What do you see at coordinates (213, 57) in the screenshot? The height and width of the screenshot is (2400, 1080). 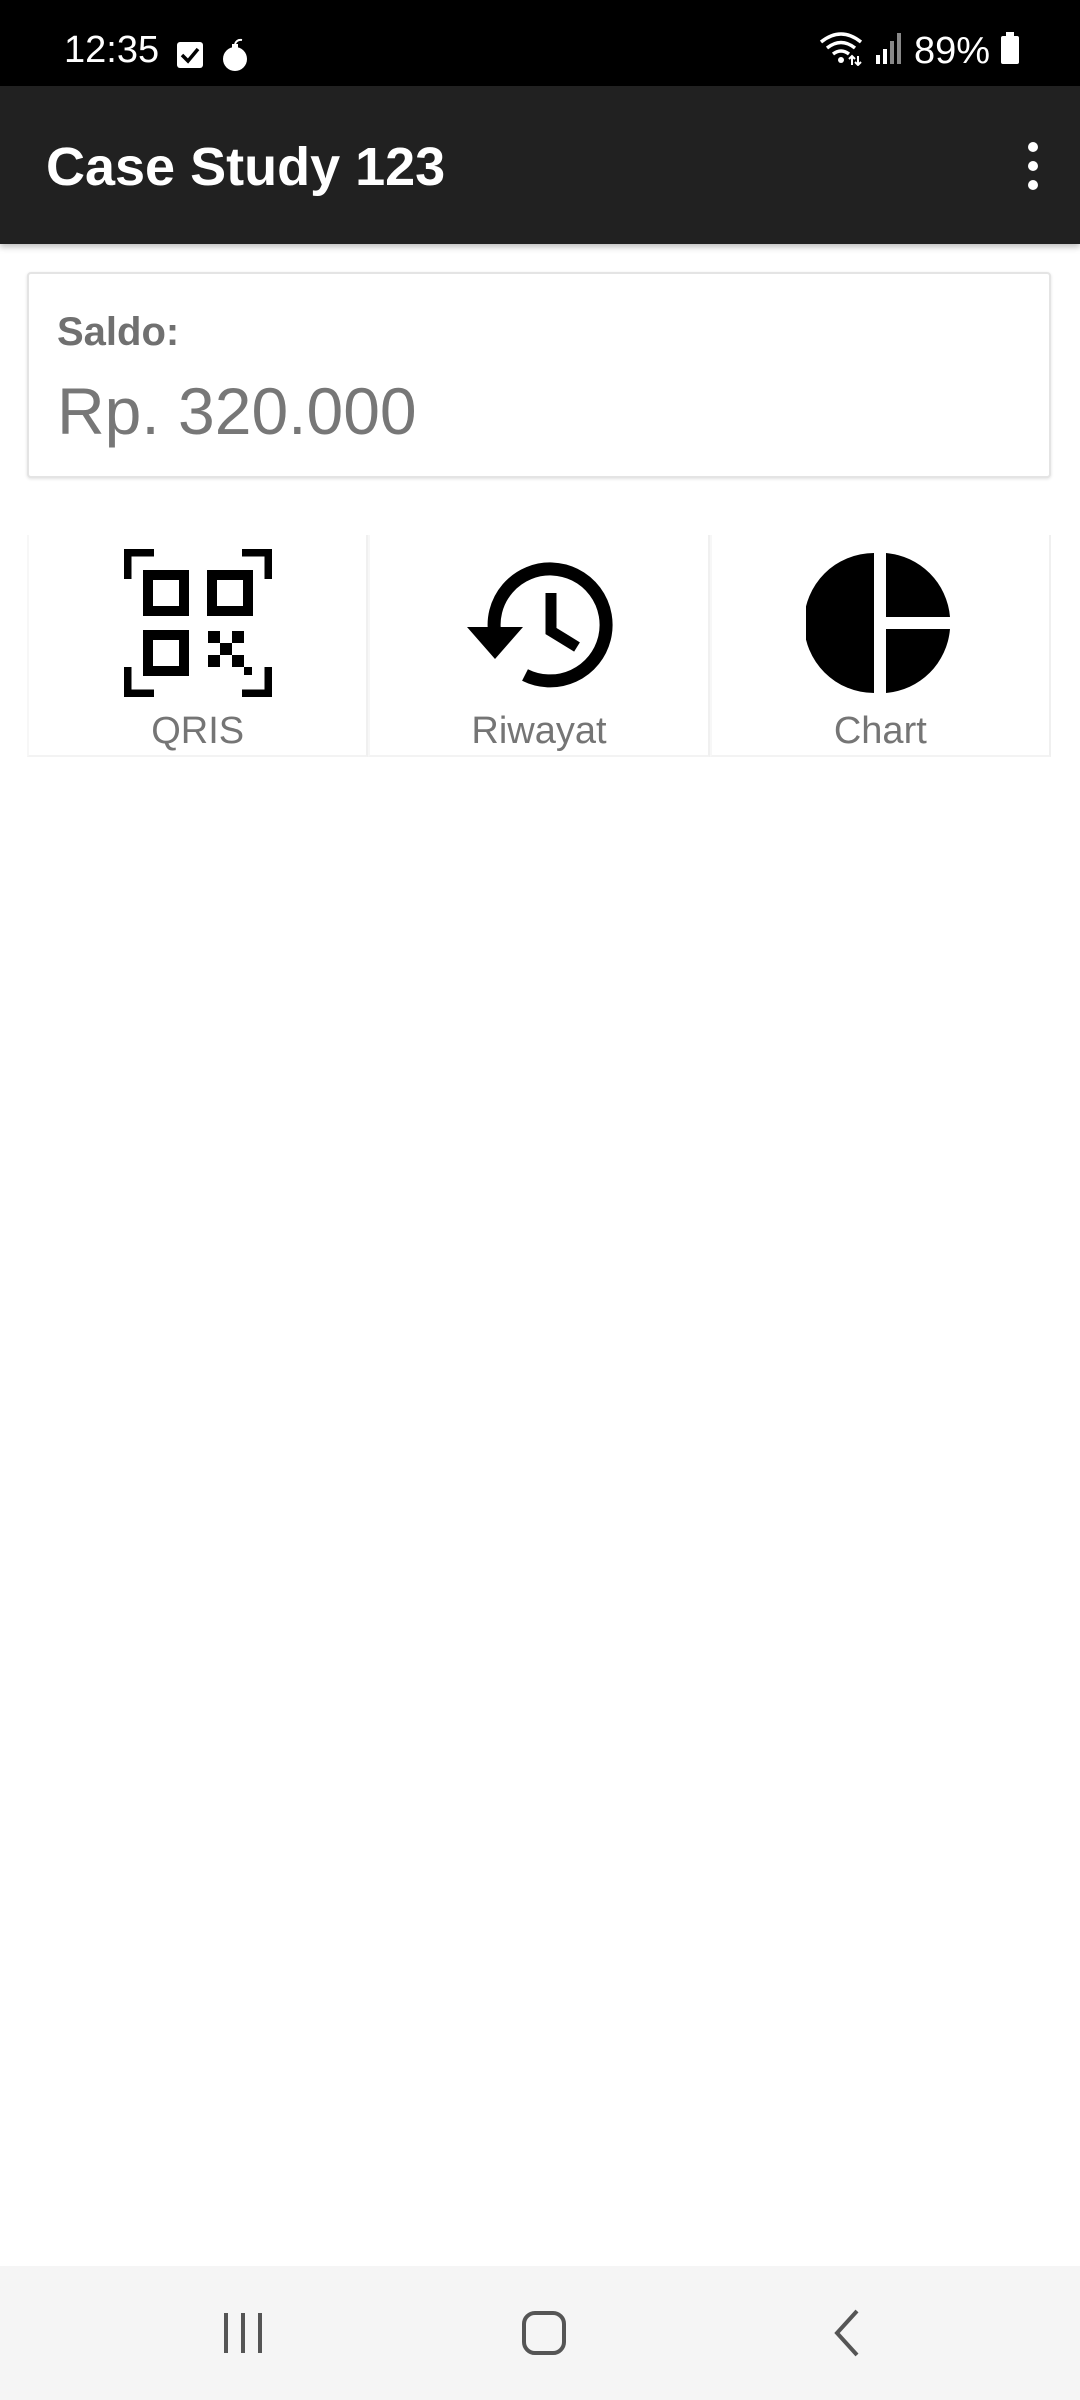 I see `status-notification-icons` at bounding box center [213, 57].